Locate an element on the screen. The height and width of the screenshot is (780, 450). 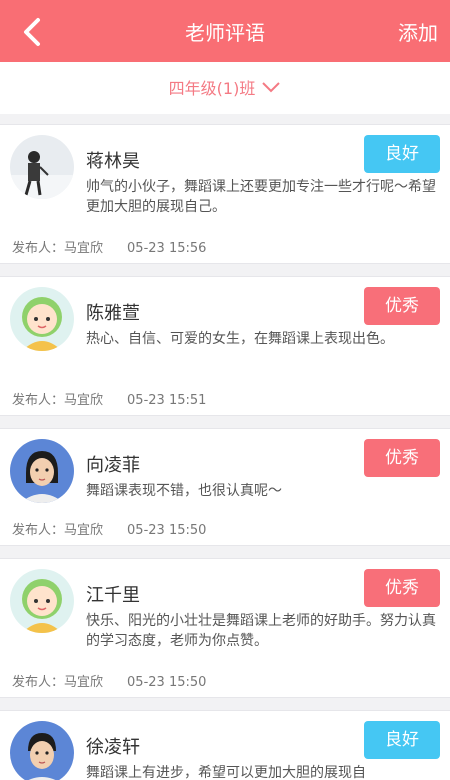
comment-text: 舞蹈课上有进步，希望可以更加大胆的展现自 is located at coordinates (226, 772).